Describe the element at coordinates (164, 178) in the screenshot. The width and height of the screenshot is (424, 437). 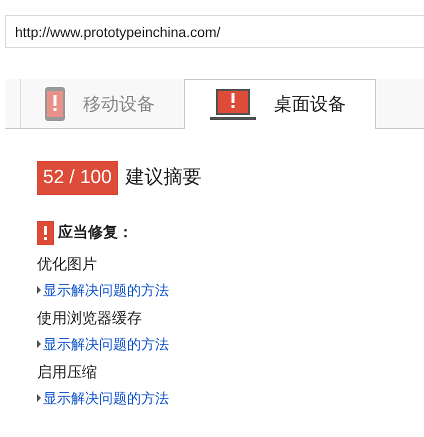
I see `summary-title: 建议摘要` at that location.